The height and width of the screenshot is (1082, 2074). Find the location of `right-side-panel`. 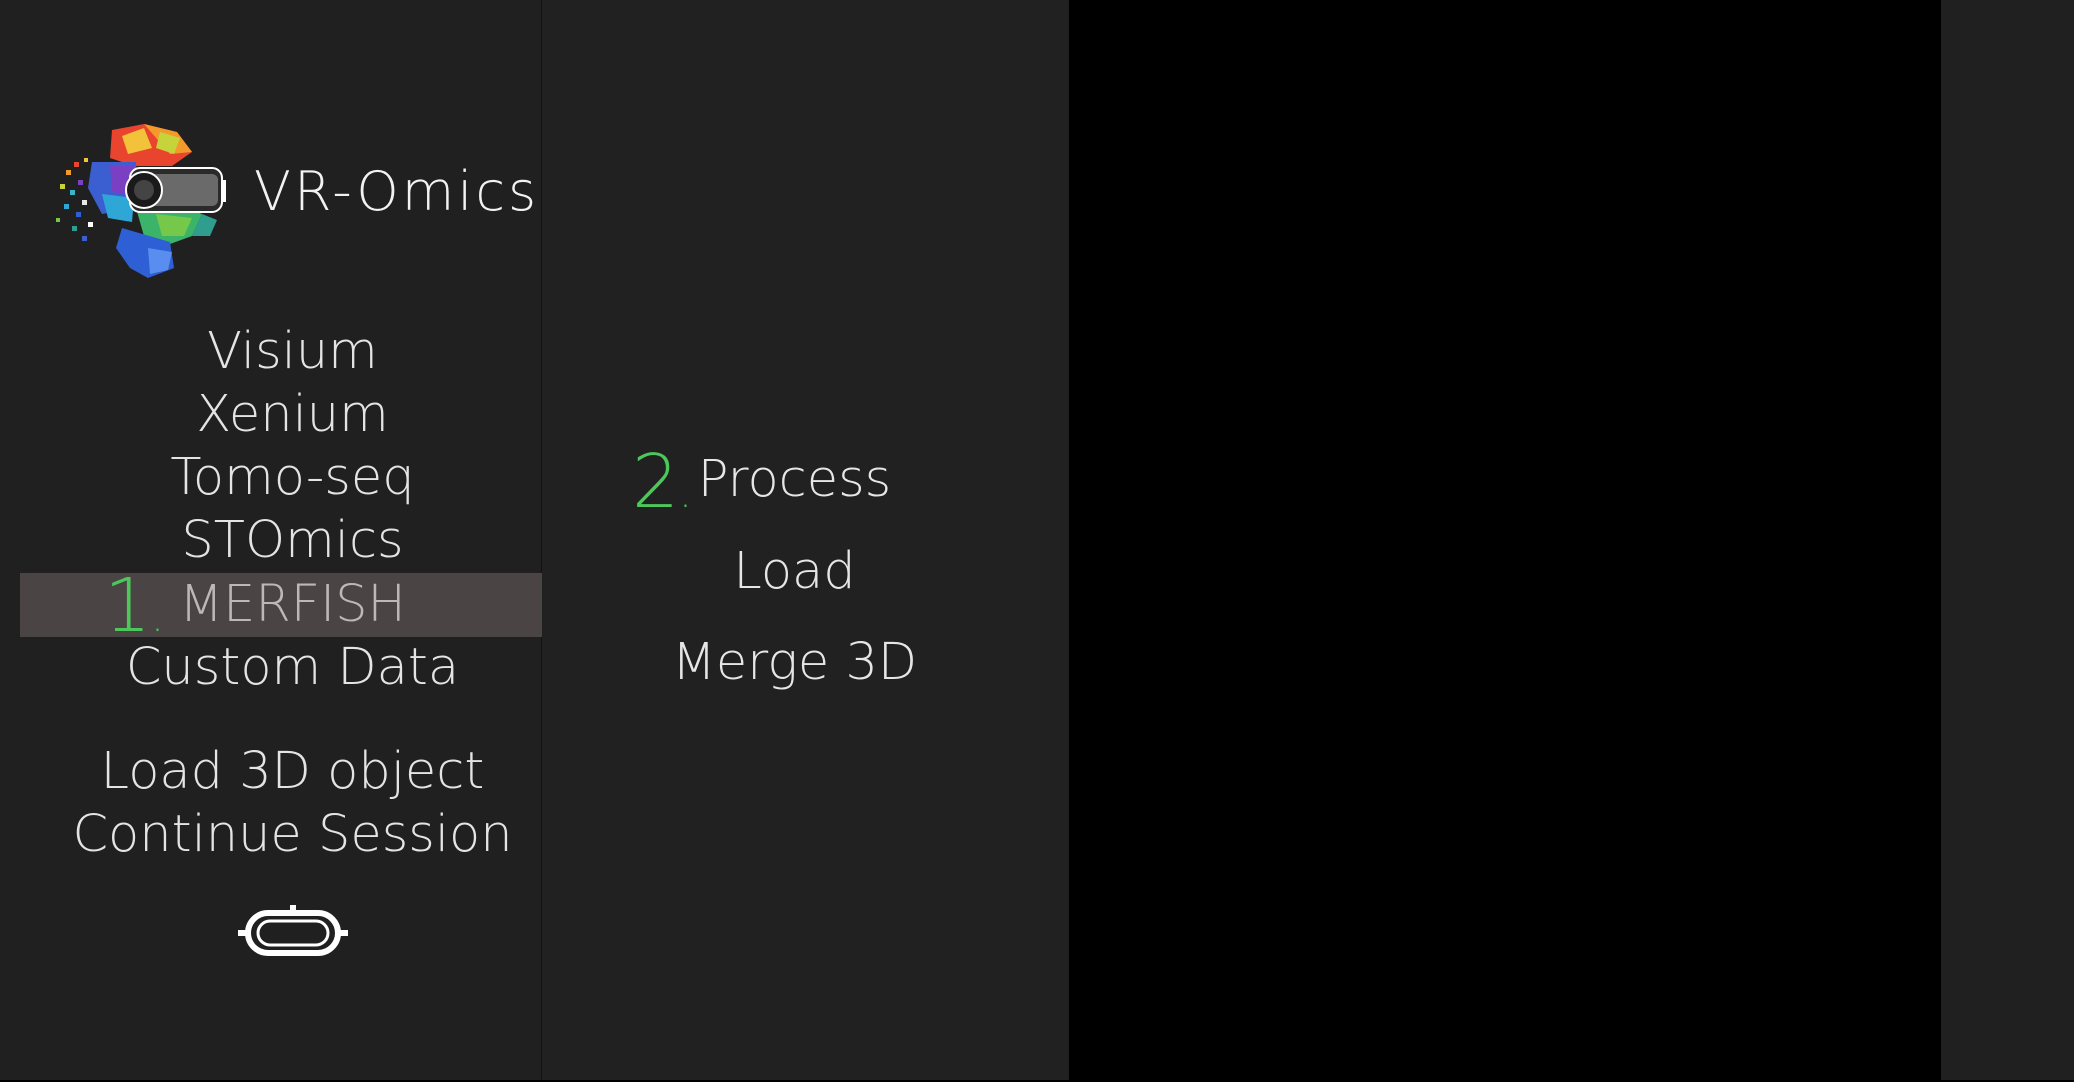

right-side-panel is located at coordinates (2007, 540).